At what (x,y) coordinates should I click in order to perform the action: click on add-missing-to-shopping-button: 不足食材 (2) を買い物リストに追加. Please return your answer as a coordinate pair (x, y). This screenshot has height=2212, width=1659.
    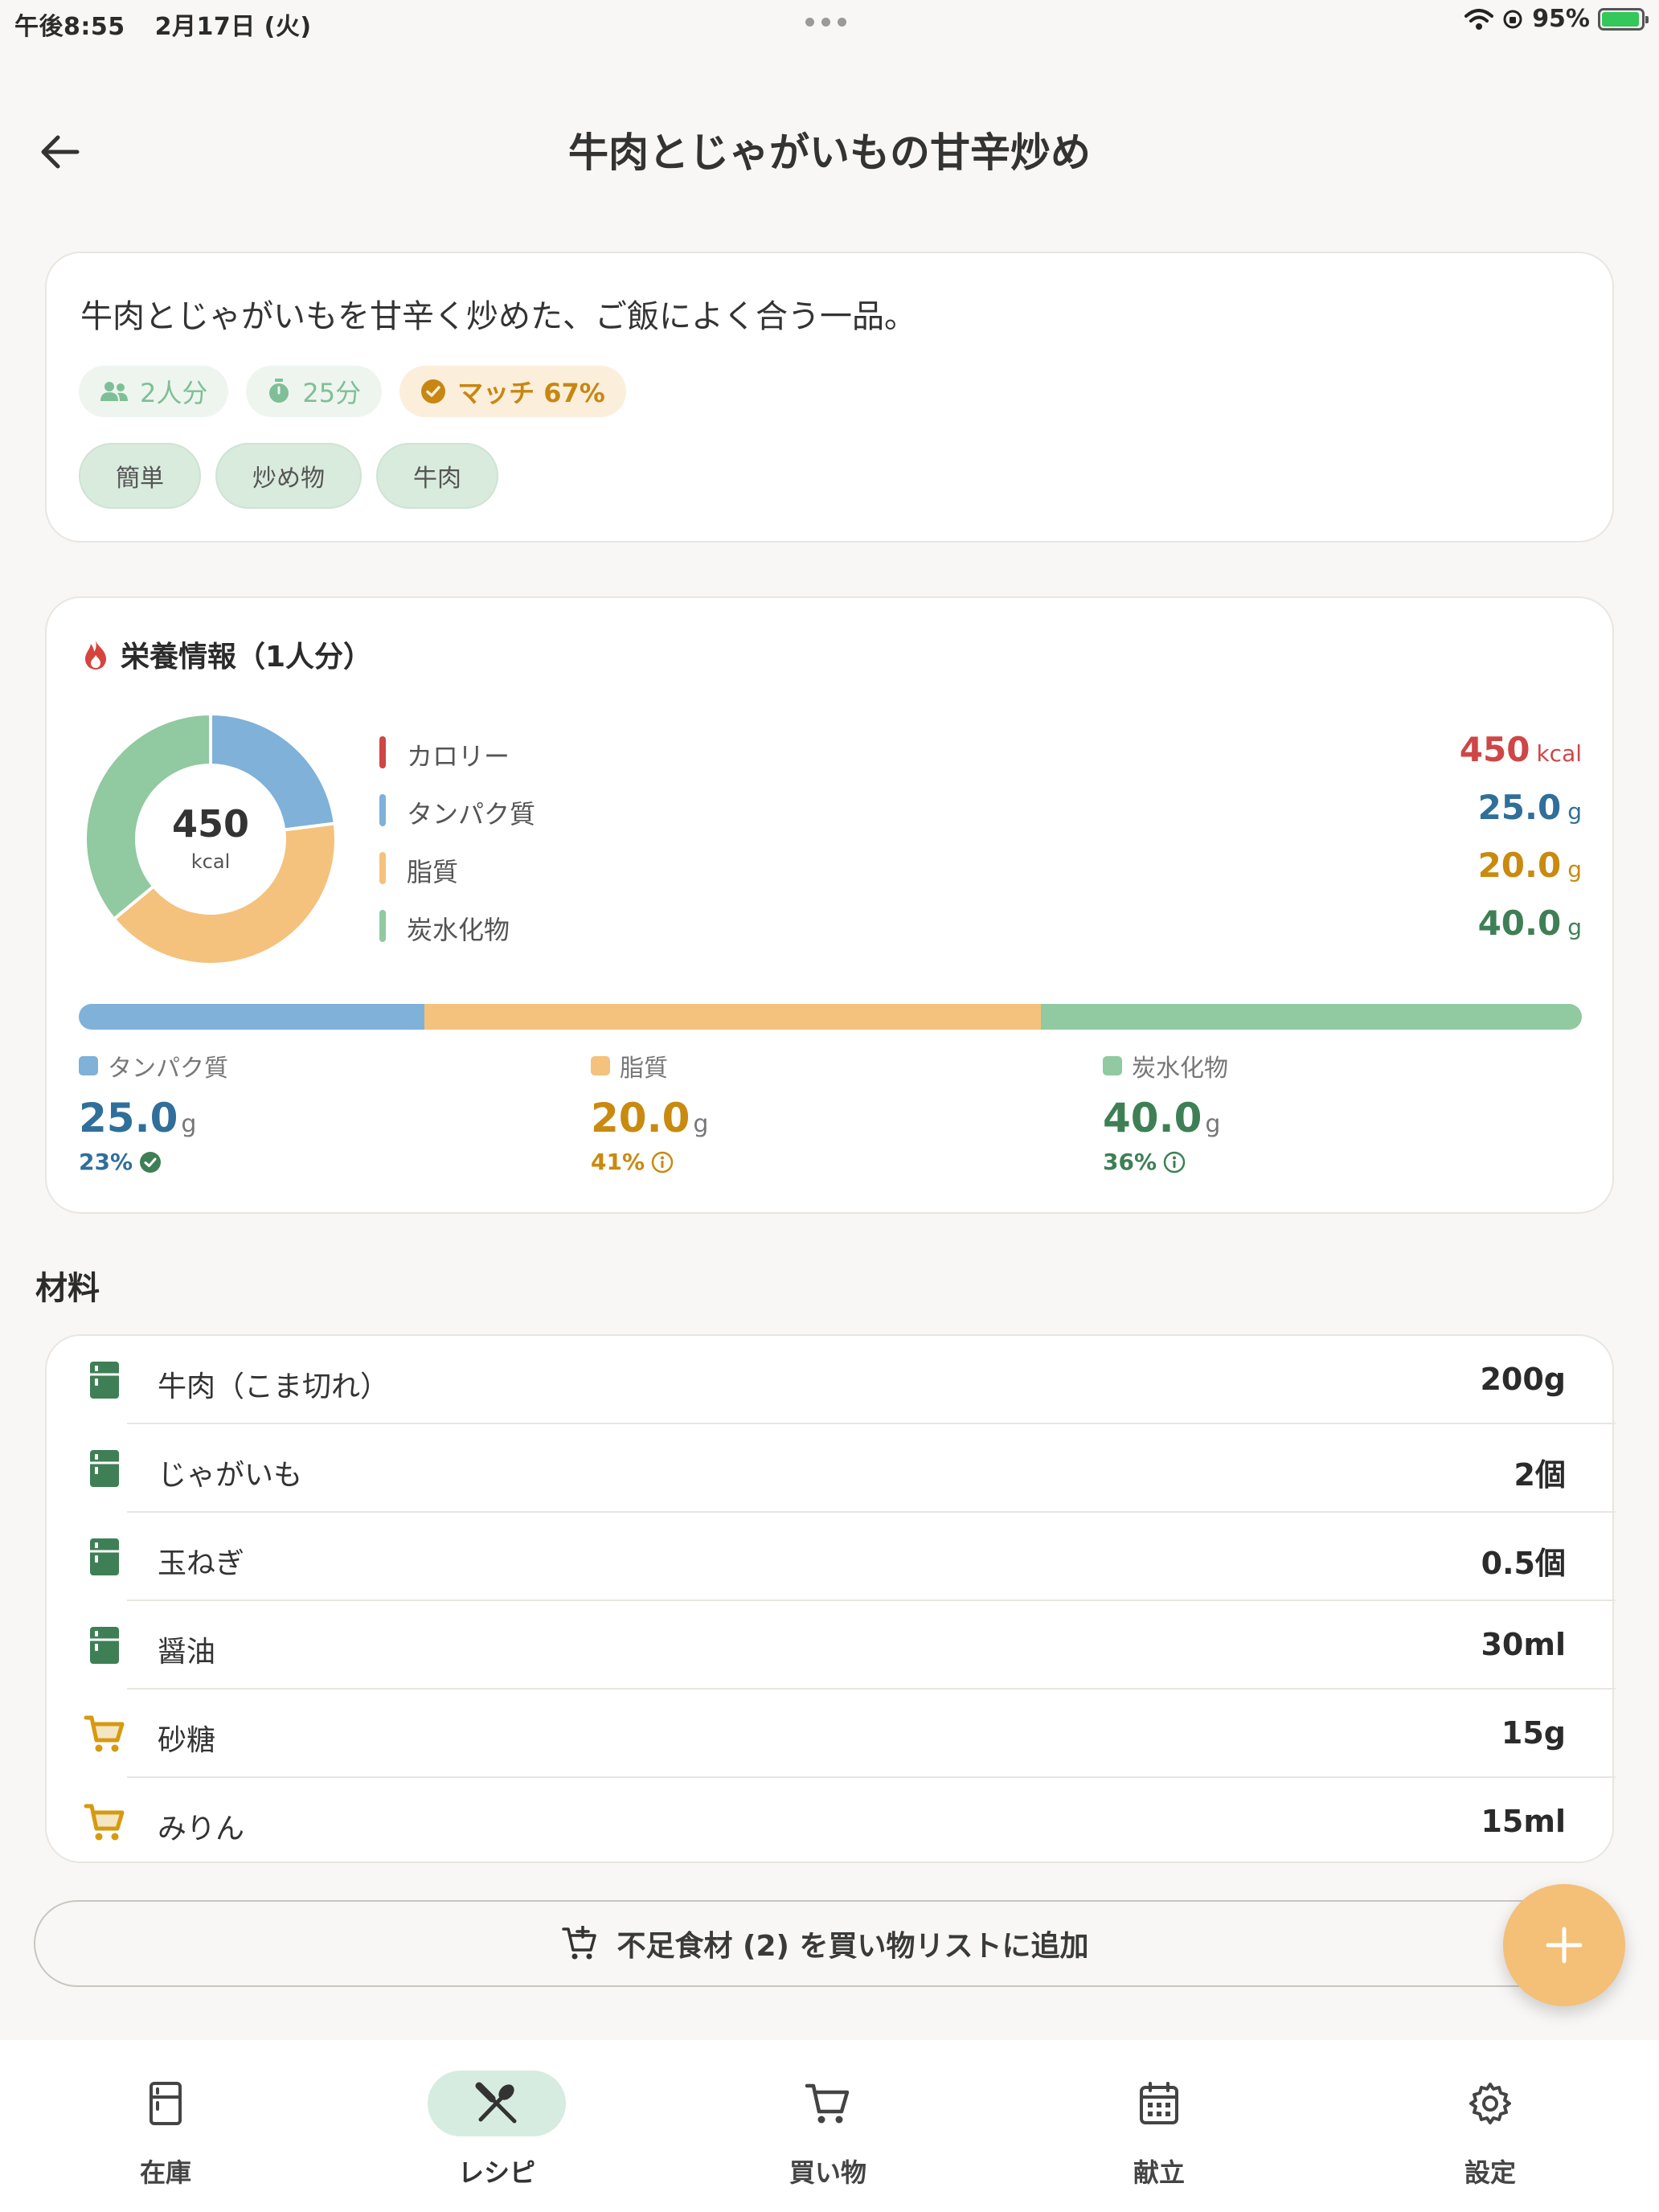
    Looking at the image, I should click on (825, 1943).